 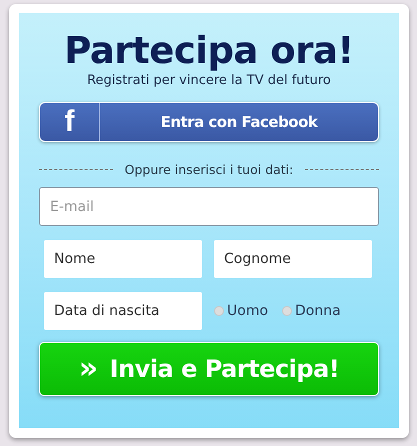 What do you see at coordinates (88, 369) in the screenshot?
I see `double-chevron-icon: »` at bounding box center [88, 369].